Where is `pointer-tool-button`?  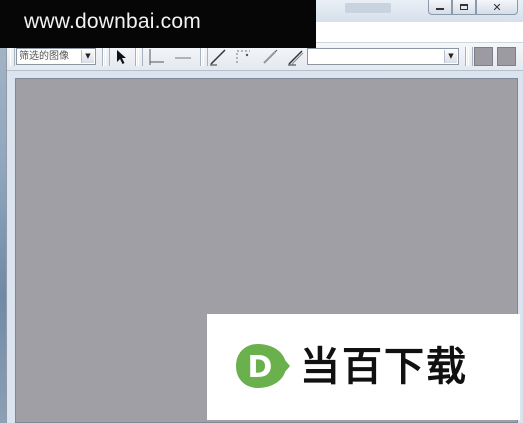
pointer-tool-button is located at coordinates (122, 57).